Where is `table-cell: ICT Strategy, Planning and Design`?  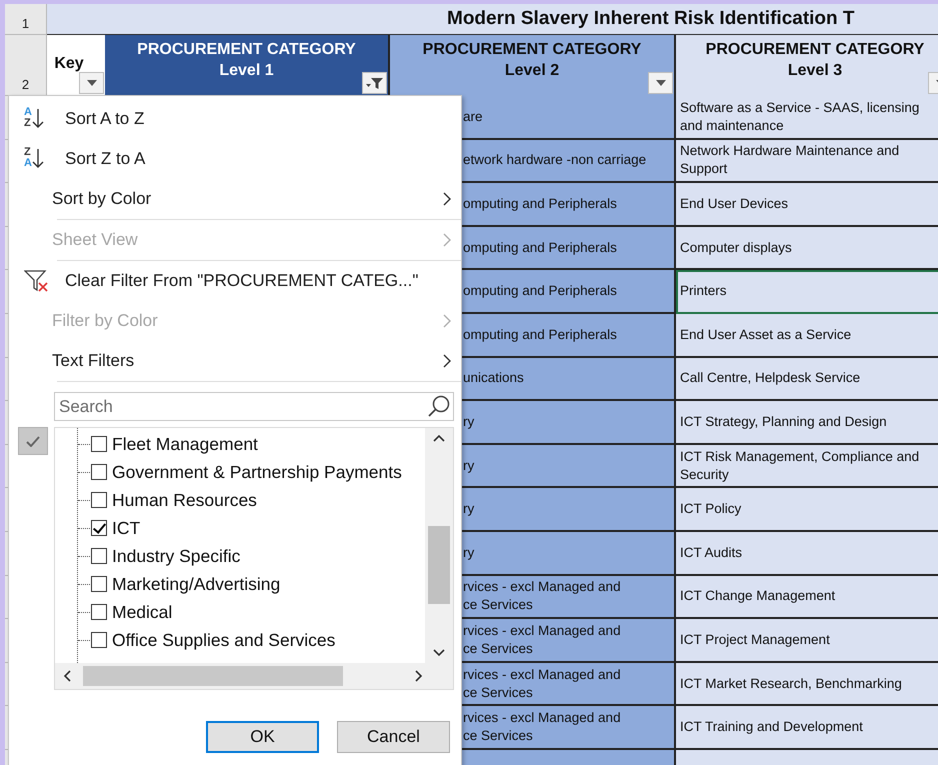 table-cell: ICT Strategy, Planning and Design is located at coordinates (783, 421).